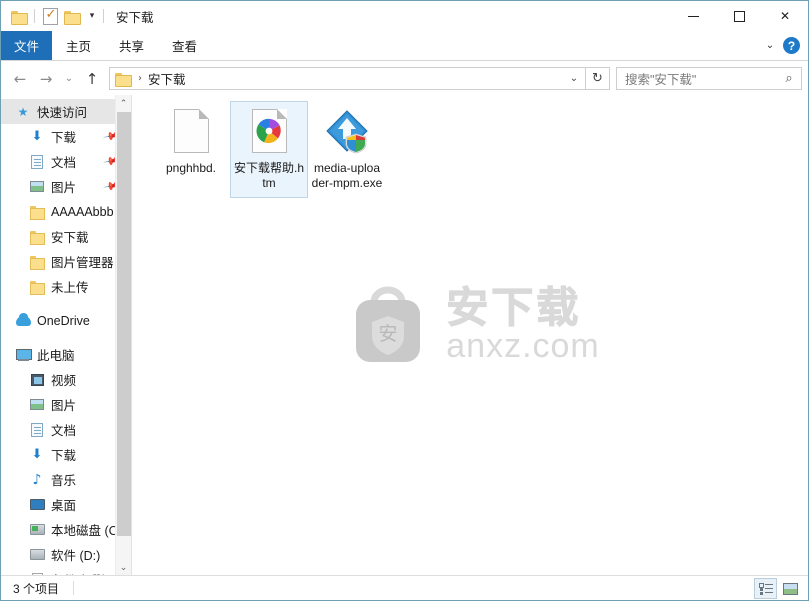  I want to click on help-button: ?, so click(791, 45).